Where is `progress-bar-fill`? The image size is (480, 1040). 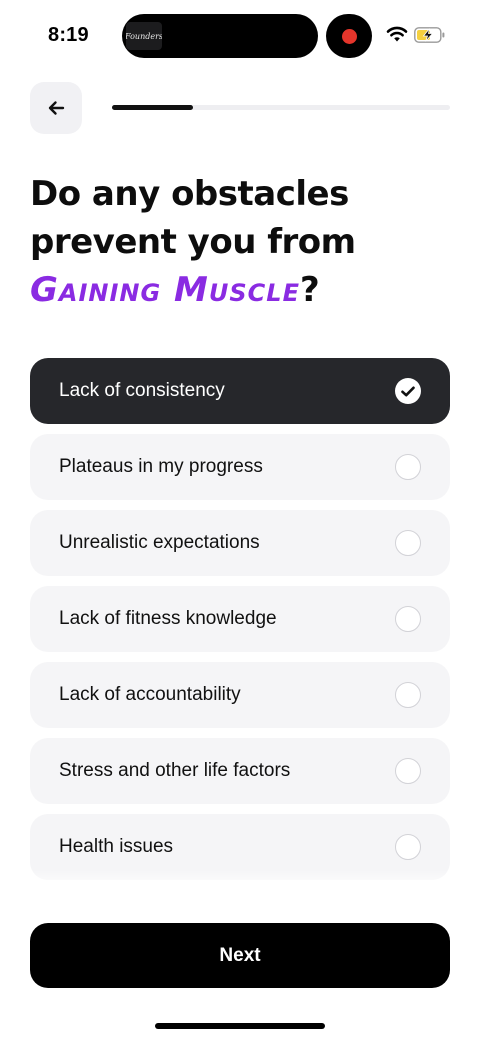
progress-bar-fill is located at coordinates (153, 107).